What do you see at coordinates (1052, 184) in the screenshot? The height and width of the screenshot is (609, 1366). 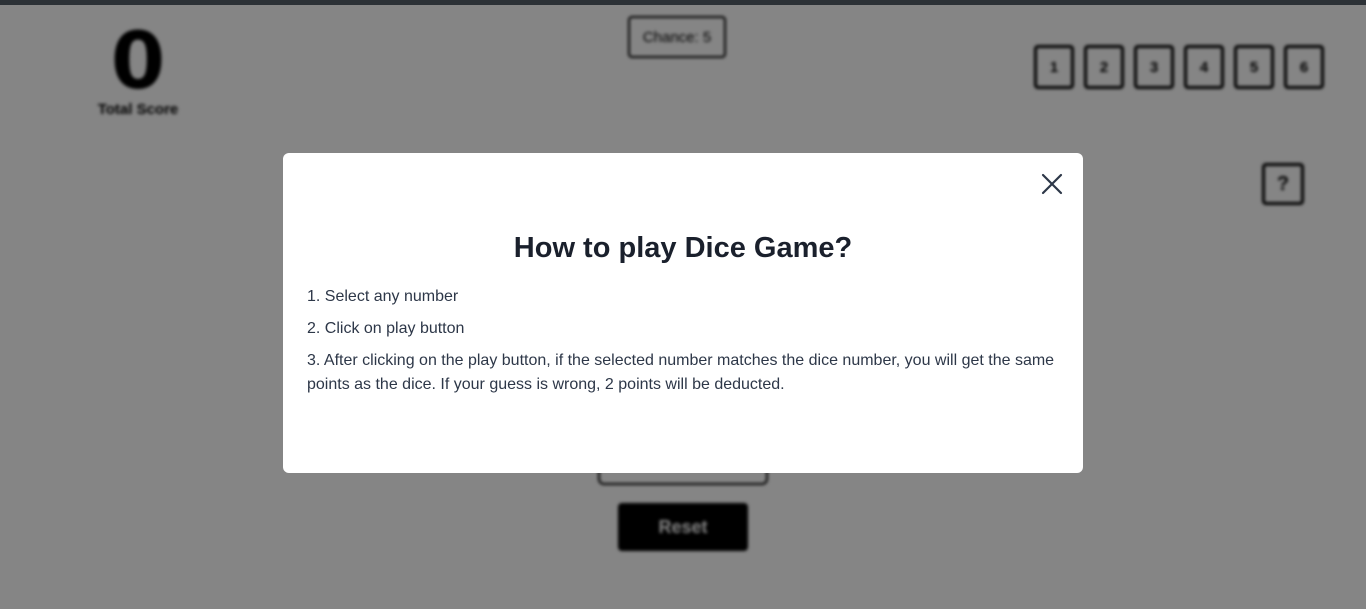 I see `close-icon` at bounding box center [1052, 184].